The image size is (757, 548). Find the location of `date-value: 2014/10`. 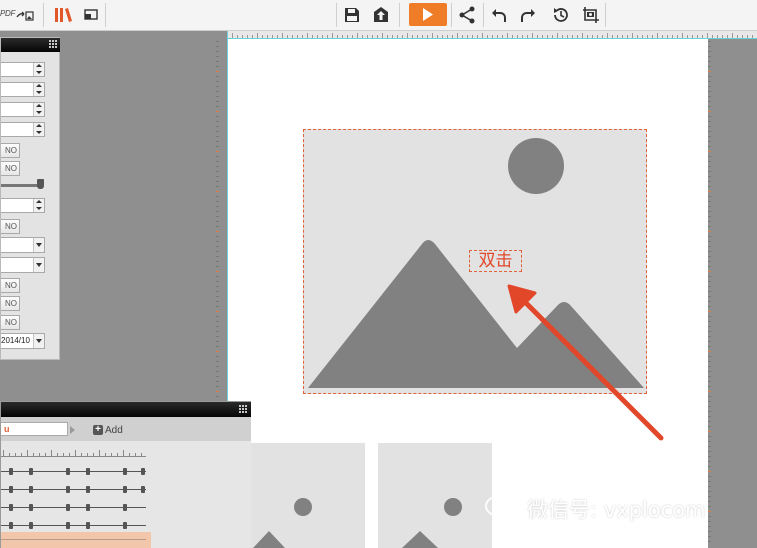

date-value: 2014/10 is located at coordinates (15, 340).